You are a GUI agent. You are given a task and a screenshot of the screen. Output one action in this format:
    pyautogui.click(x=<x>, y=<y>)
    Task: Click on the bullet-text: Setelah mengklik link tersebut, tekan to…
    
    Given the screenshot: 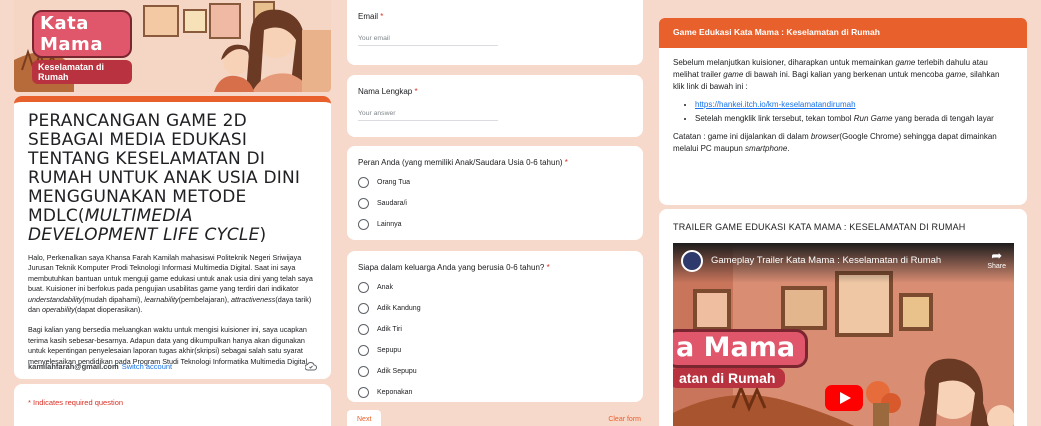 What is the action you would take?
    pyautogui.click(x=774, y=118)
    